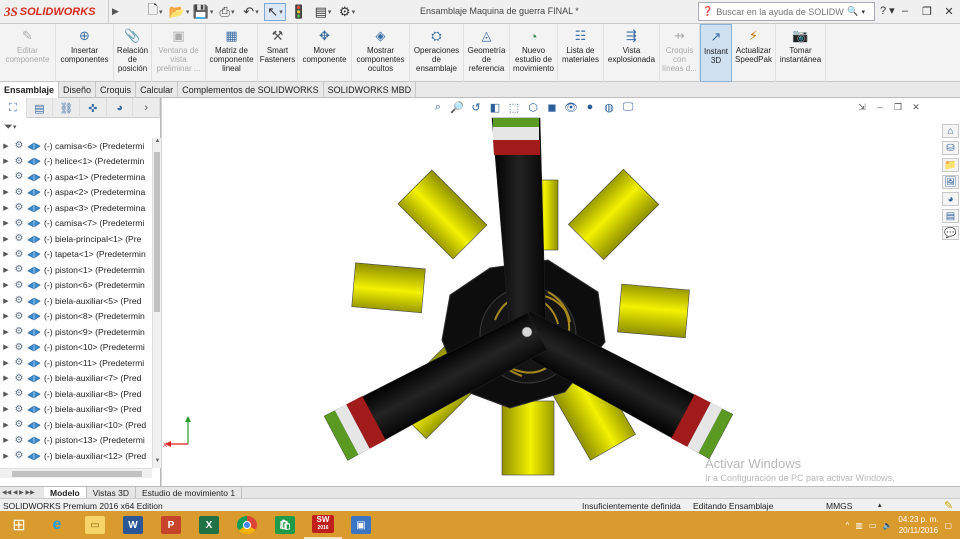 Image resolution: width=960 pixels, height=539 pixels. I want to click on tab-navigation-arrows: ◀◀ ◀ ▶ ▶▶, so click(22, 493).